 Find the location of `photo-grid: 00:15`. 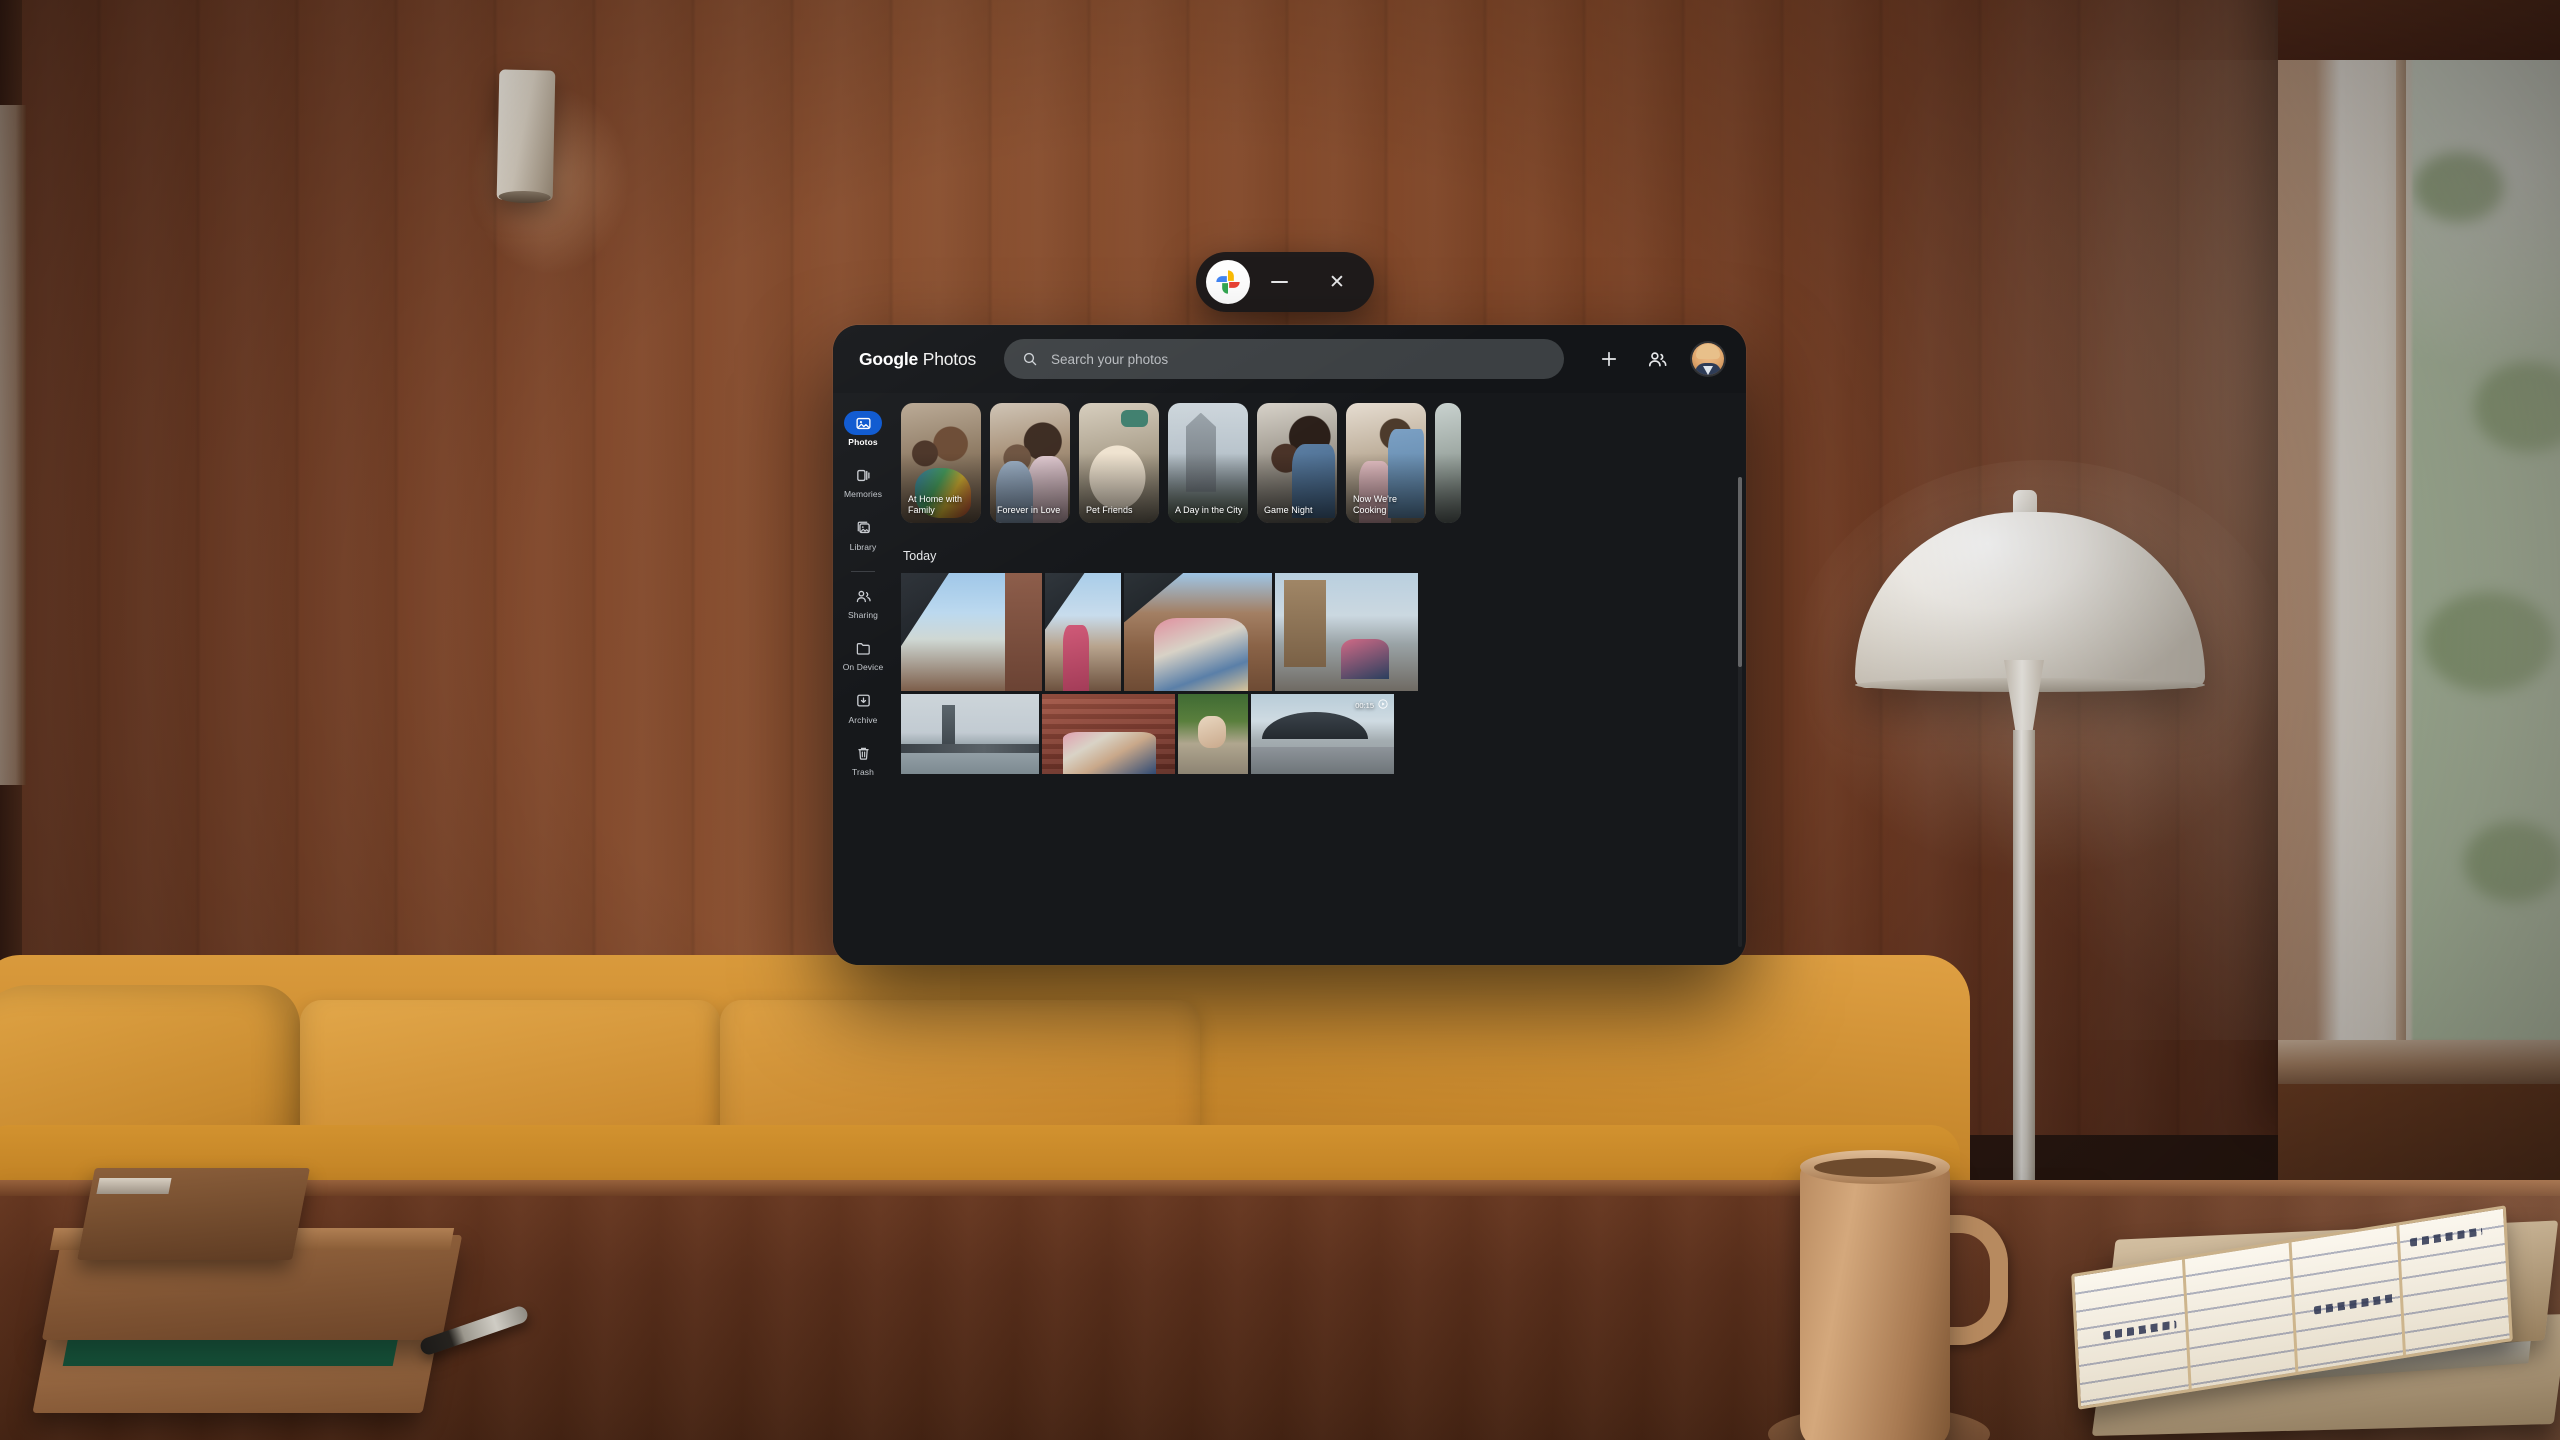

photo-grid: 00:15 is located at coordinates (1321, 673).